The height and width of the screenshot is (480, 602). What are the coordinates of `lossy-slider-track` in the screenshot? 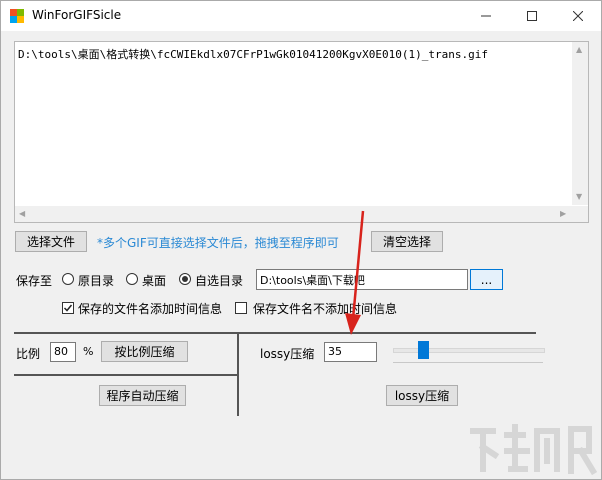 It's located at (469, 350).